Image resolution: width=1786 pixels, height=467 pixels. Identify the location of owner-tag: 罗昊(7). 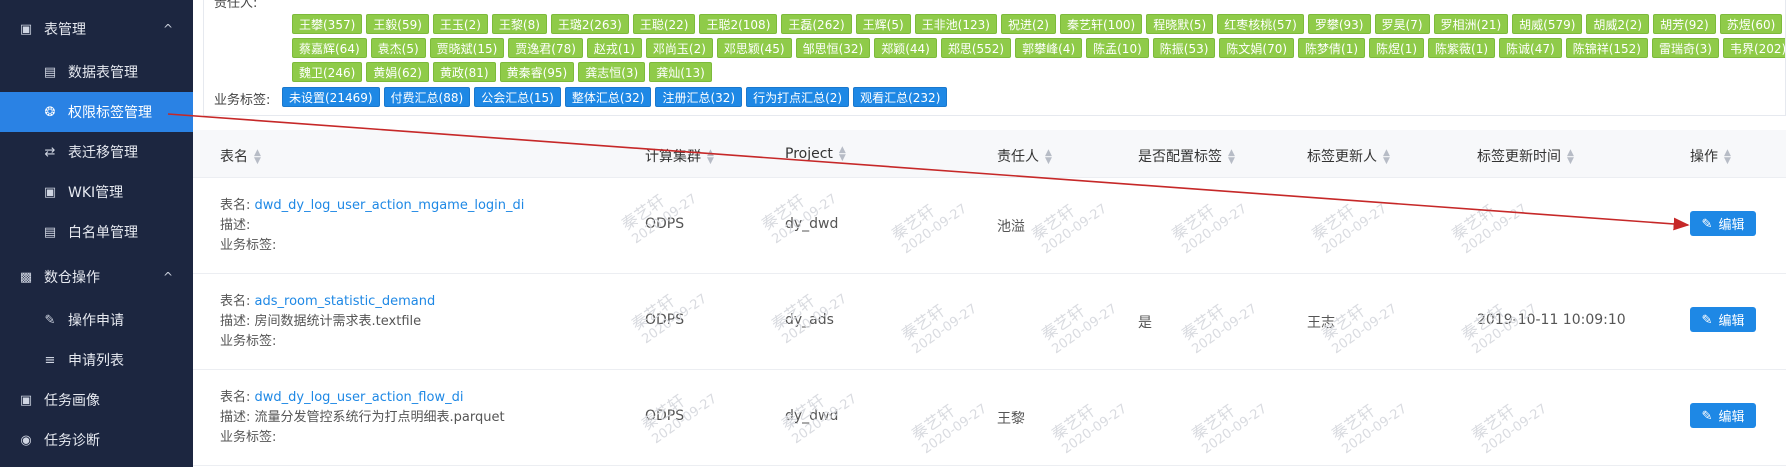
(1402, 24).